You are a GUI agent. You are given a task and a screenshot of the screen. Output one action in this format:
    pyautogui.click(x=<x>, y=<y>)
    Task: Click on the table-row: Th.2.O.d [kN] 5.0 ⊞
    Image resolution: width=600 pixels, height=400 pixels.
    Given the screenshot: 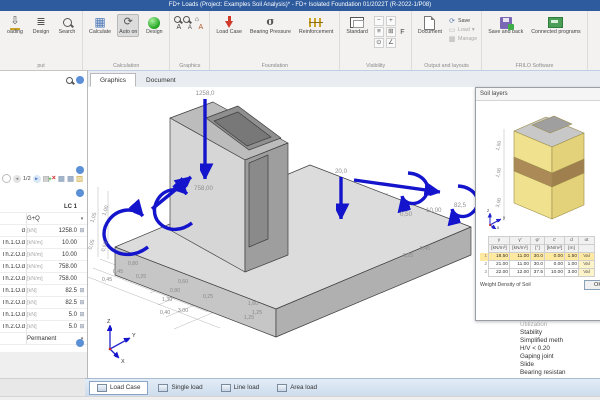 What is the action you would take?
    pyautogui.click(x=43, y=327)
    